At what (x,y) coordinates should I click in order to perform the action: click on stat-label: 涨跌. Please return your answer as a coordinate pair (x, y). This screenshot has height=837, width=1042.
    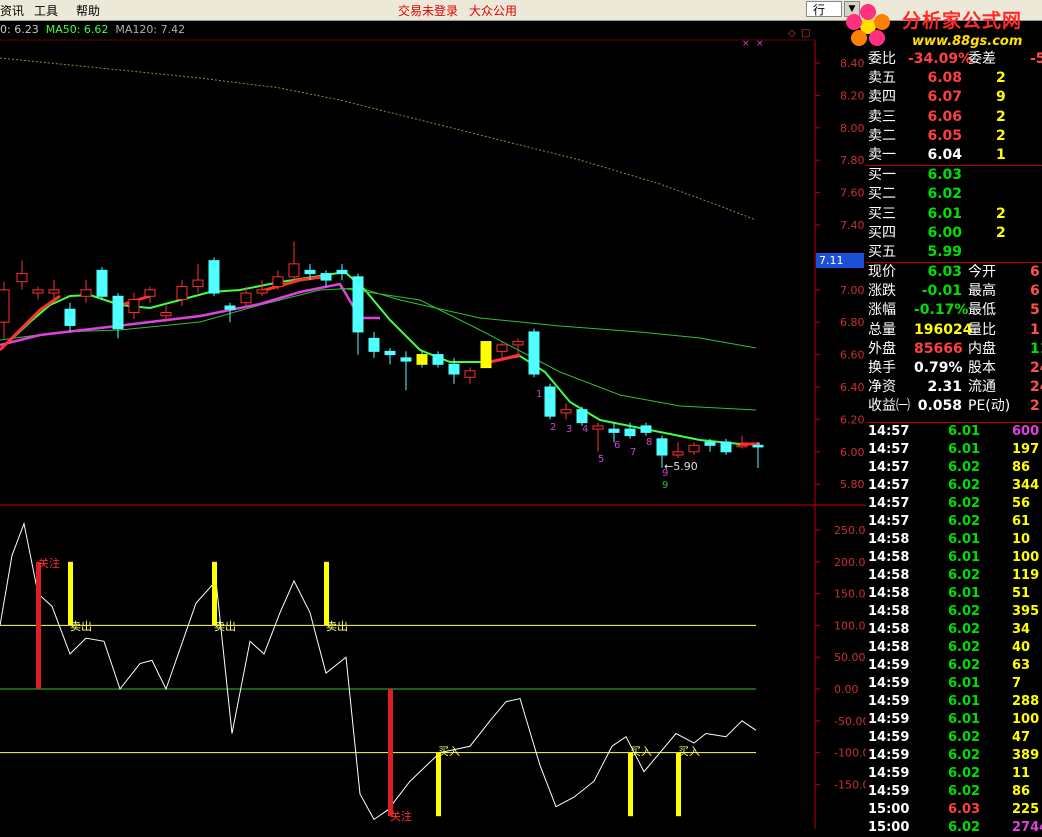
    Looking at the image, I should click on (882, 291).